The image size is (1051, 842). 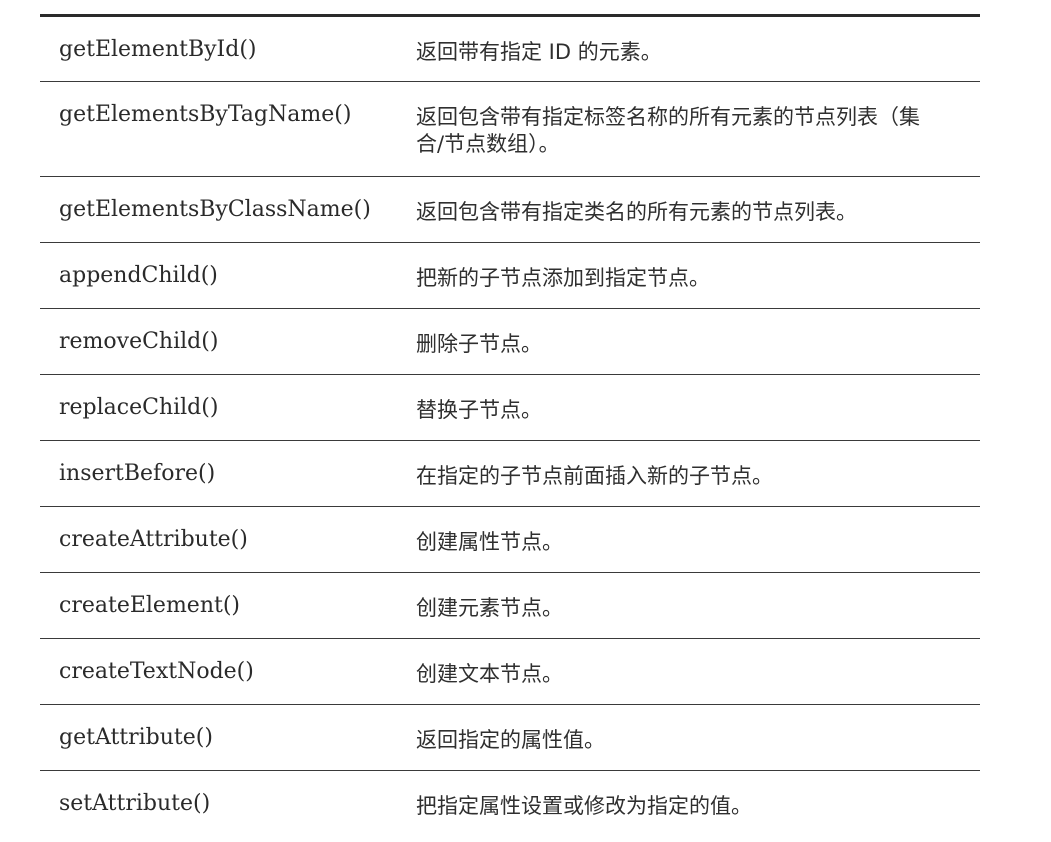 What do you see at coordinates (139, 407) in the screenshot?
I see `method-name: replaceChild()` at bounding box center [139, 407].